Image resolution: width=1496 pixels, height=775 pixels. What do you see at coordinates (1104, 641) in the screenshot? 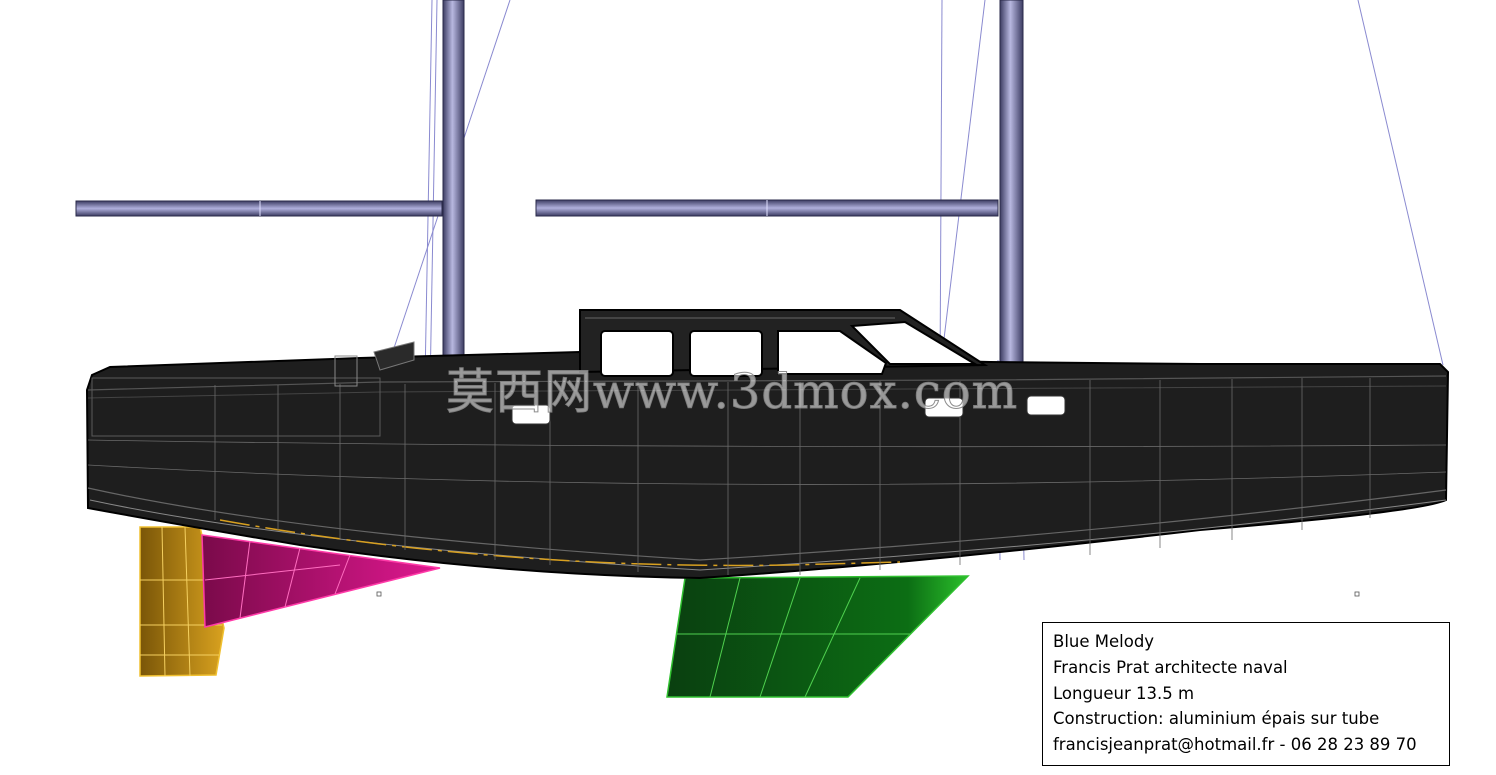
I see `boat-name: Blue Melody` at bounding box center [1104, 641].